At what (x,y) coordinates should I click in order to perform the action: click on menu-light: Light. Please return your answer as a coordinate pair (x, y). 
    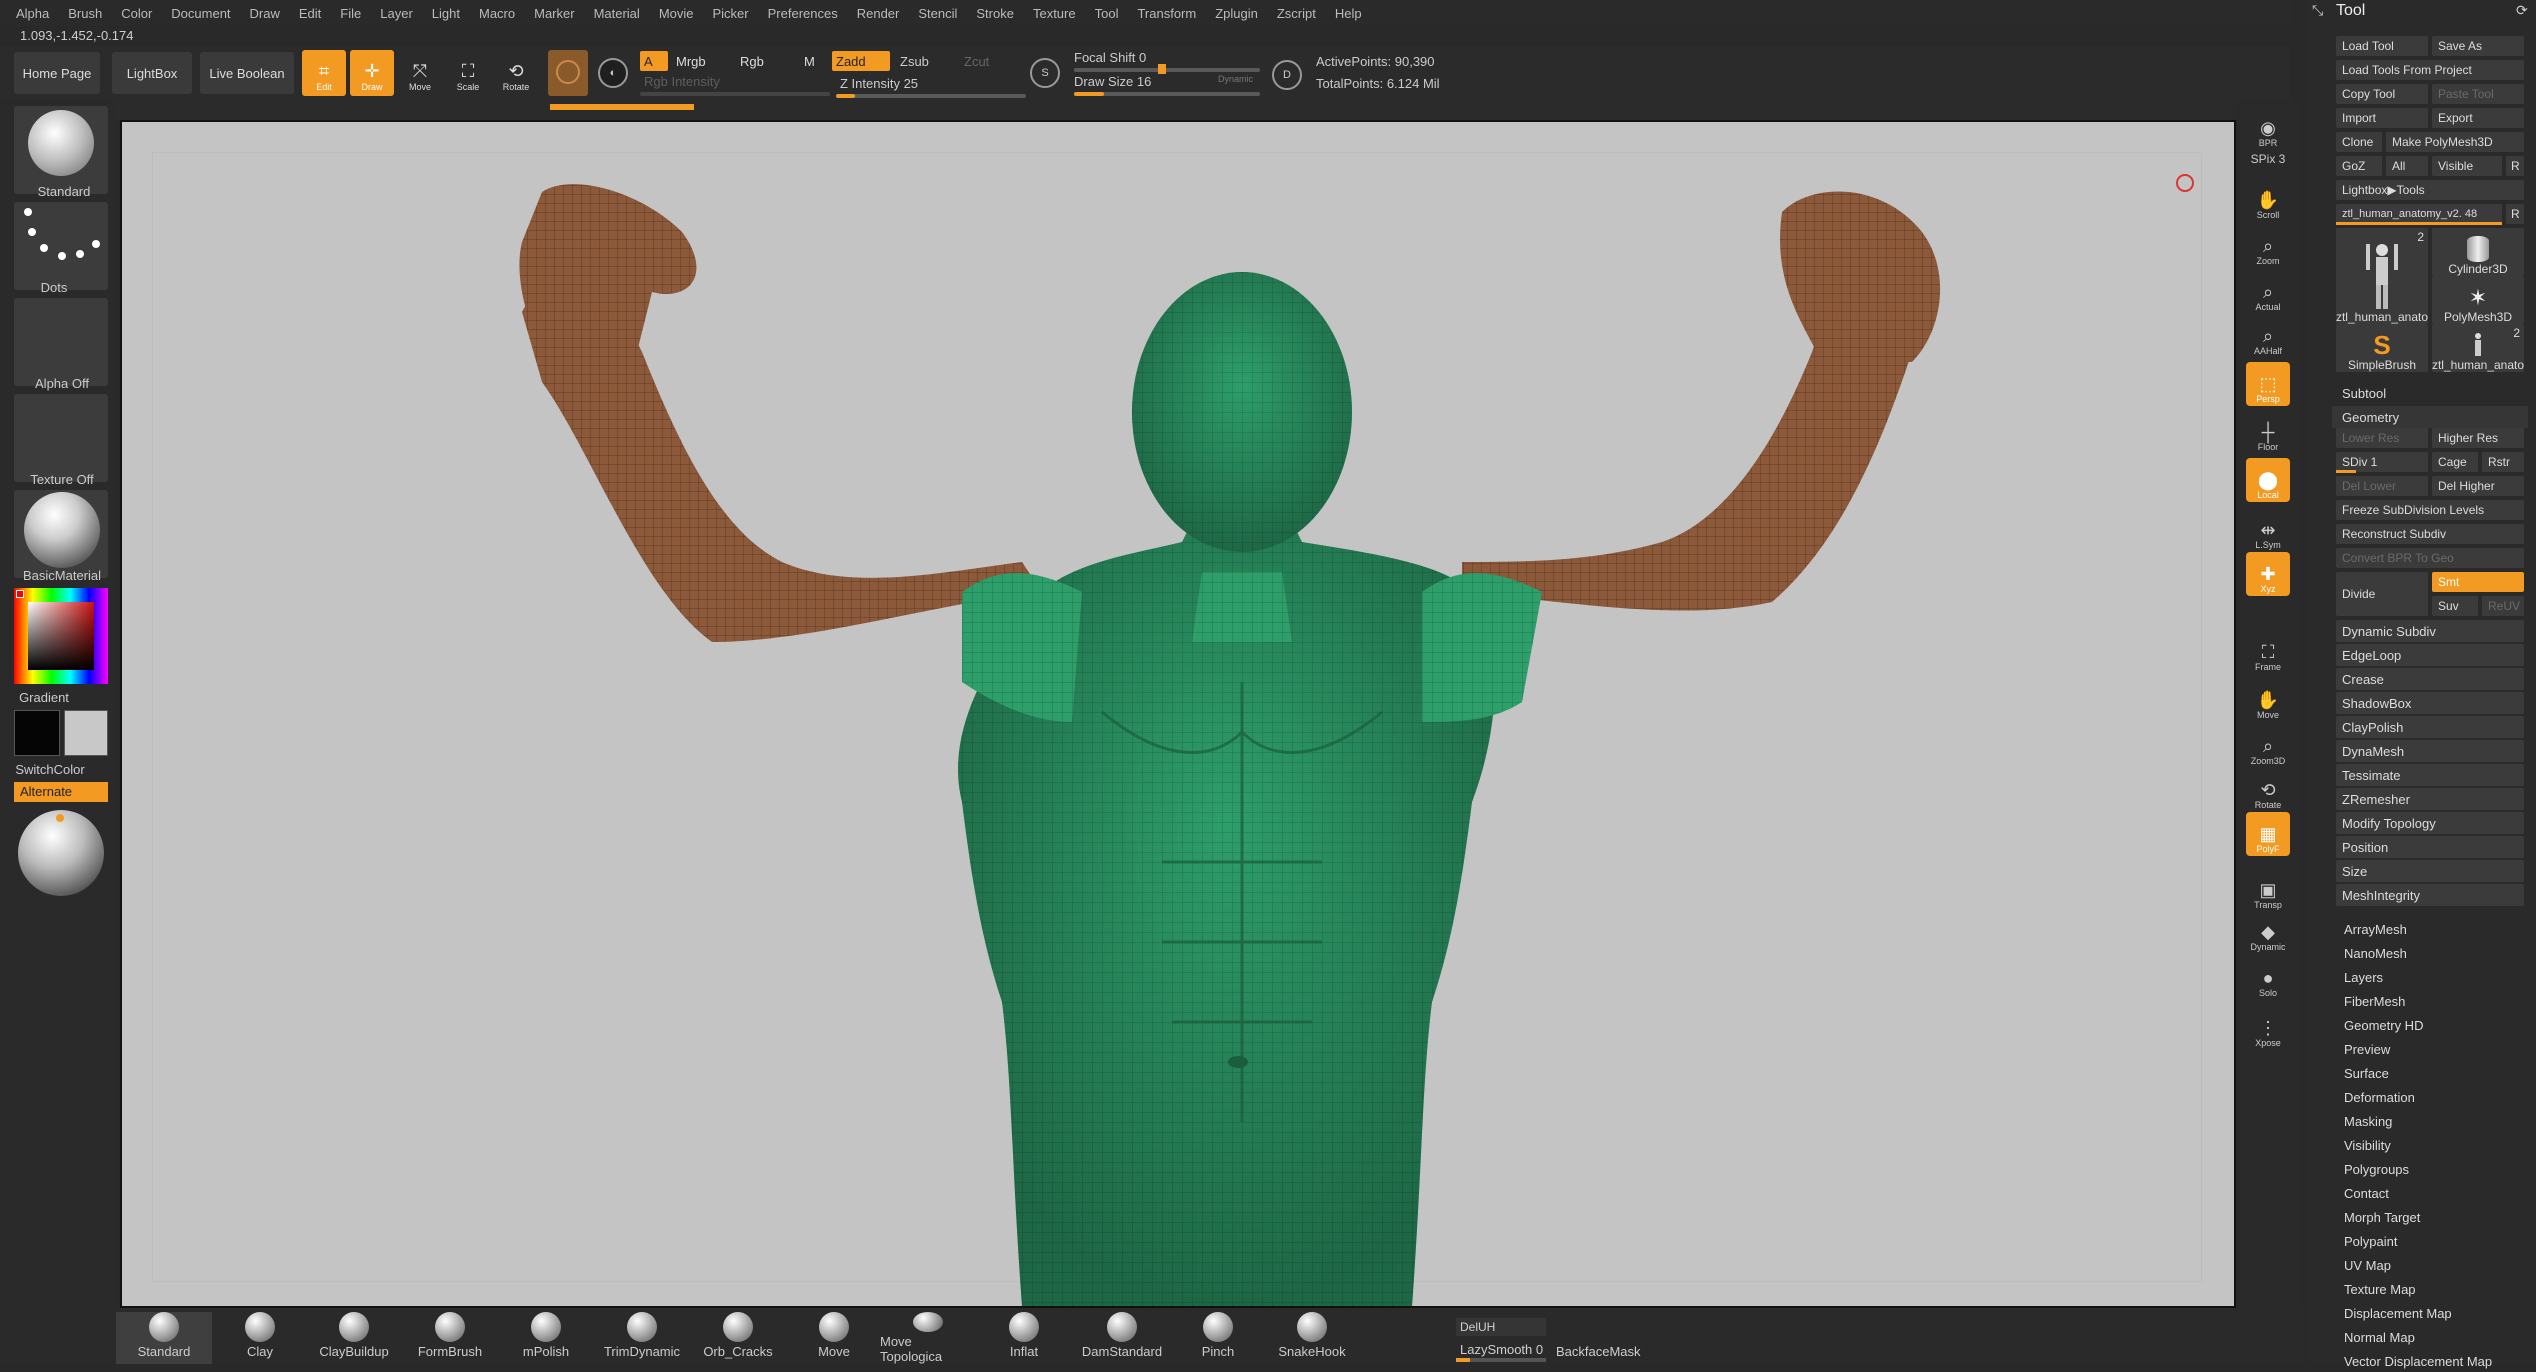
    Looking at the image, I should click on (446, 13).